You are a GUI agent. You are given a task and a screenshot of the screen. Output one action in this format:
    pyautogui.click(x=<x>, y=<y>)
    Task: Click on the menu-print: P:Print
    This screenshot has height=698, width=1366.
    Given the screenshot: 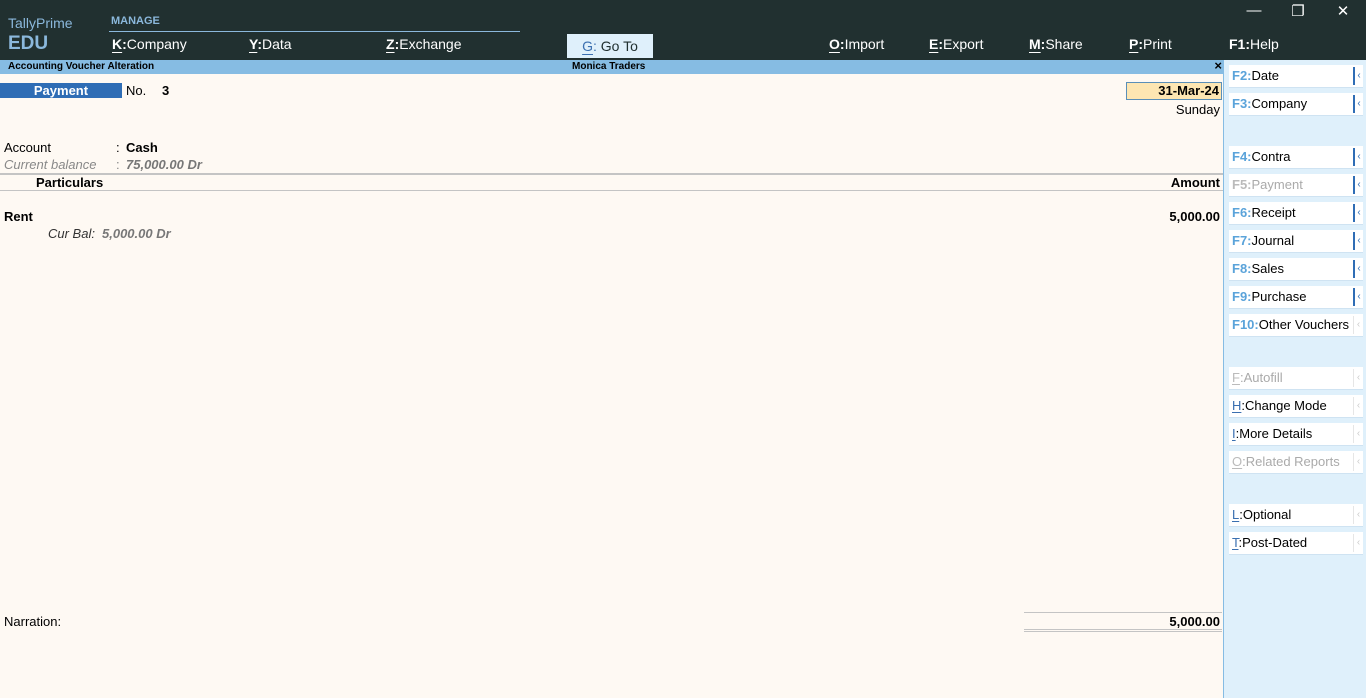 What is the action you would take?
    pyautogui.click(x=1150, y=44)
    